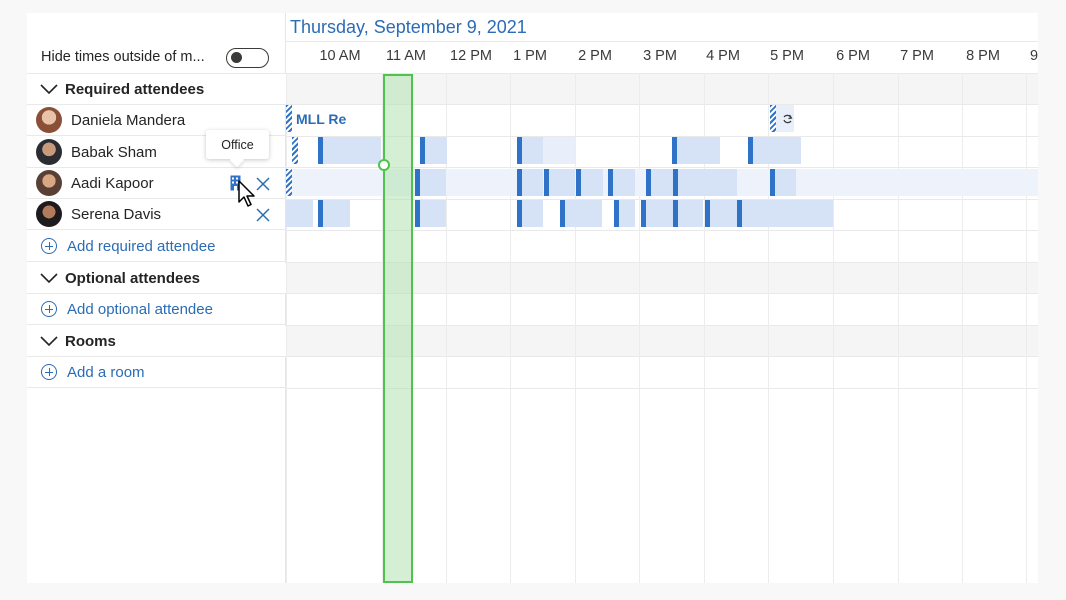  Describe the element at coordinates (140, 309) in the screenshot. I see `add-optional-attendee-label: Add optional attendee` at that location.